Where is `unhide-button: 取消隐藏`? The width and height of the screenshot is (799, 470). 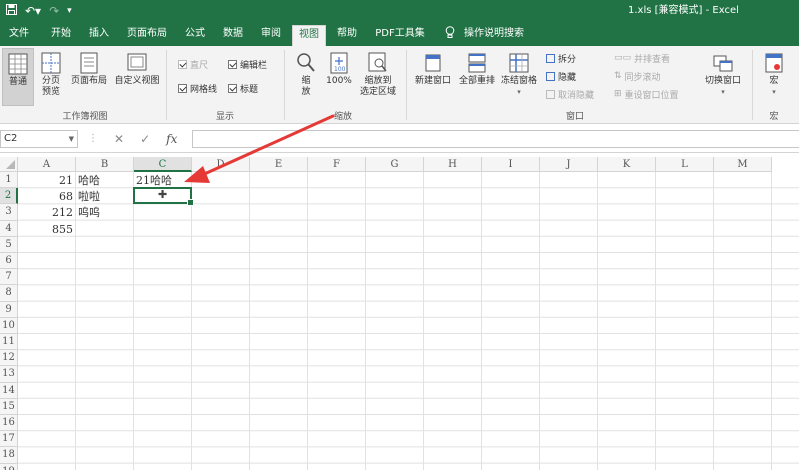 unhide-button: 取消隐藏 is located at coordinates (570, 94).